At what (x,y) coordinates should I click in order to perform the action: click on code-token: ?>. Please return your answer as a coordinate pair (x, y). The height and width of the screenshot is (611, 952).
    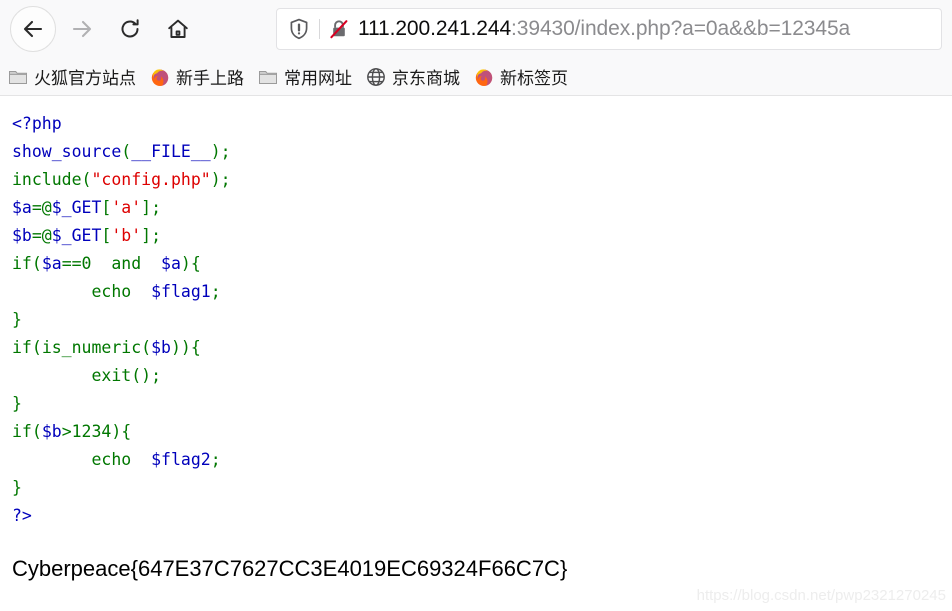
    Looking at the image, I should click on (22, 515).